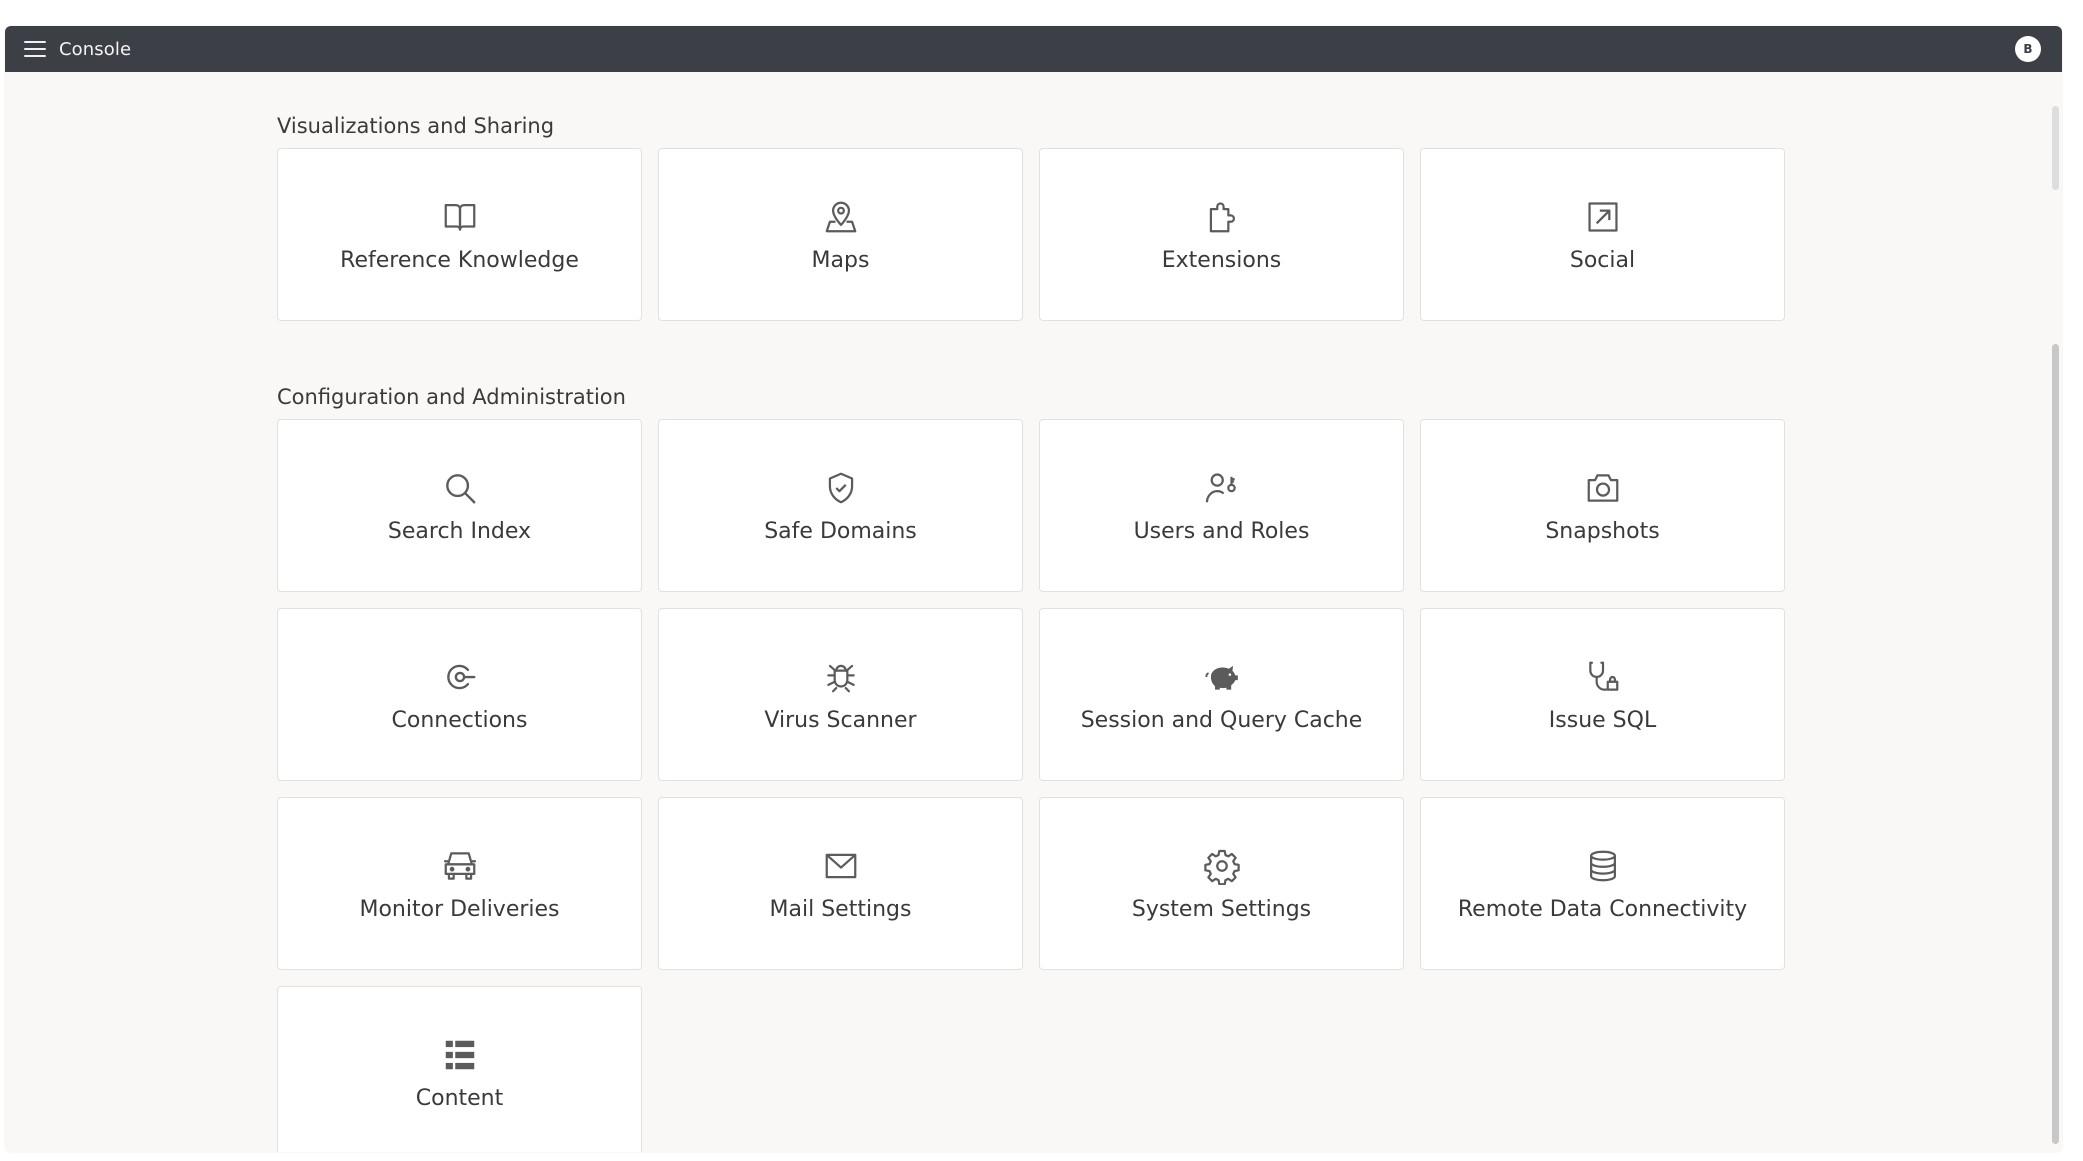 The width and height of the screenshot is (2083, 1161). What do you see at coordinates (460, 1055) in the screenshot?
I see `list-icon` at bounding box center [460, 1055].